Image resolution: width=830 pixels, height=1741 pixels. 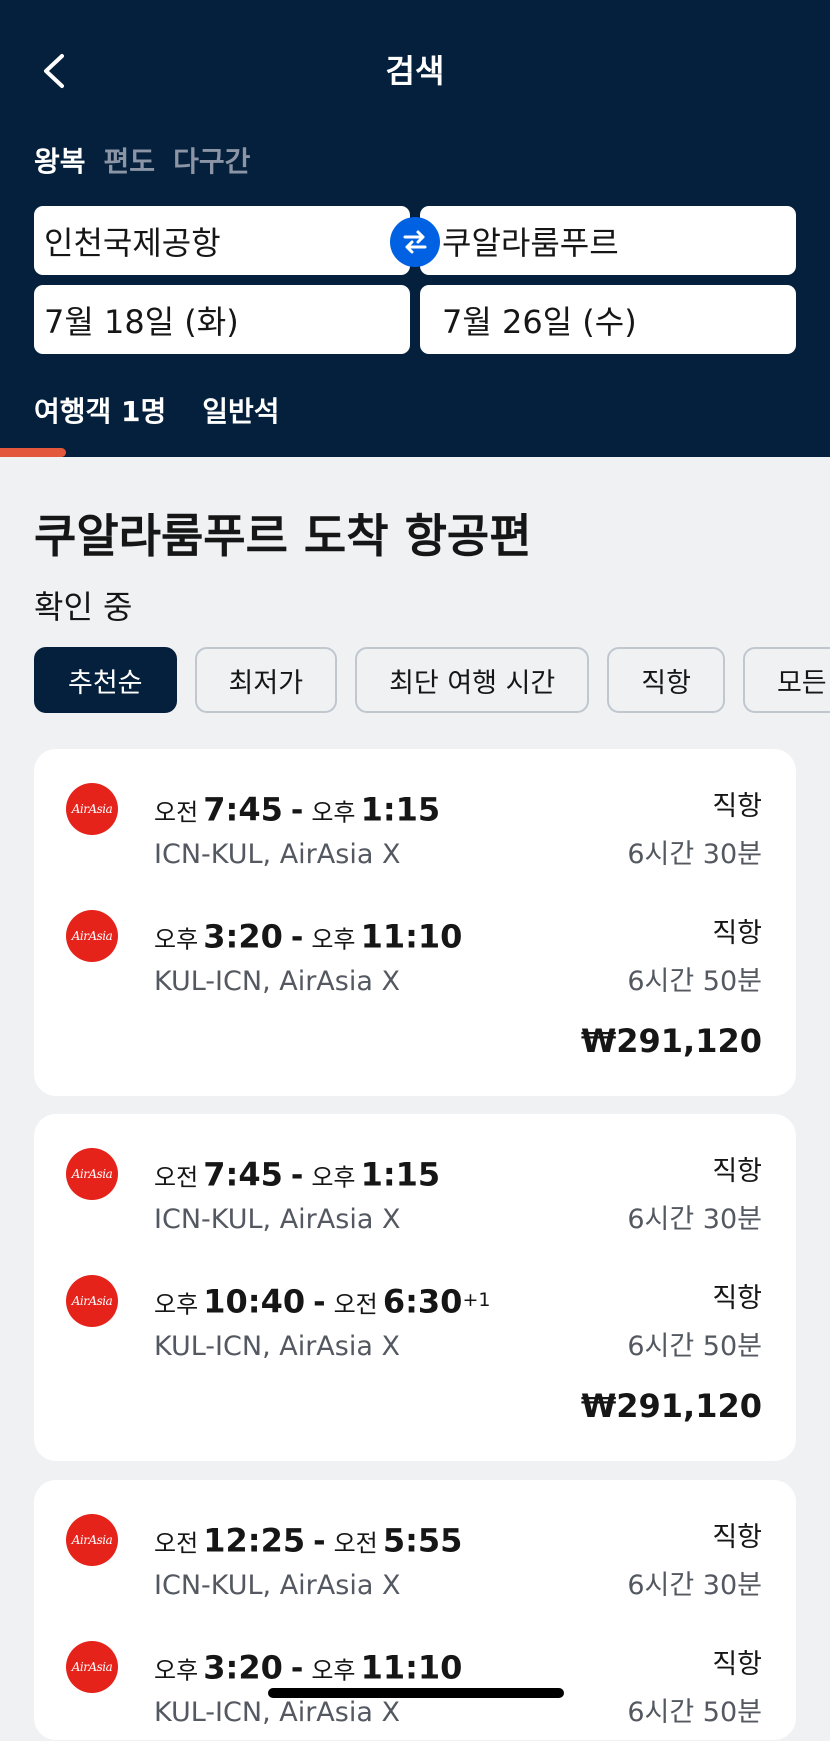 What do you see at coordinates (283, 536) in the screenshot?
I see `results-title: 쿠알라룸푸르 도착 항공편` at bounding box center [283, 536].